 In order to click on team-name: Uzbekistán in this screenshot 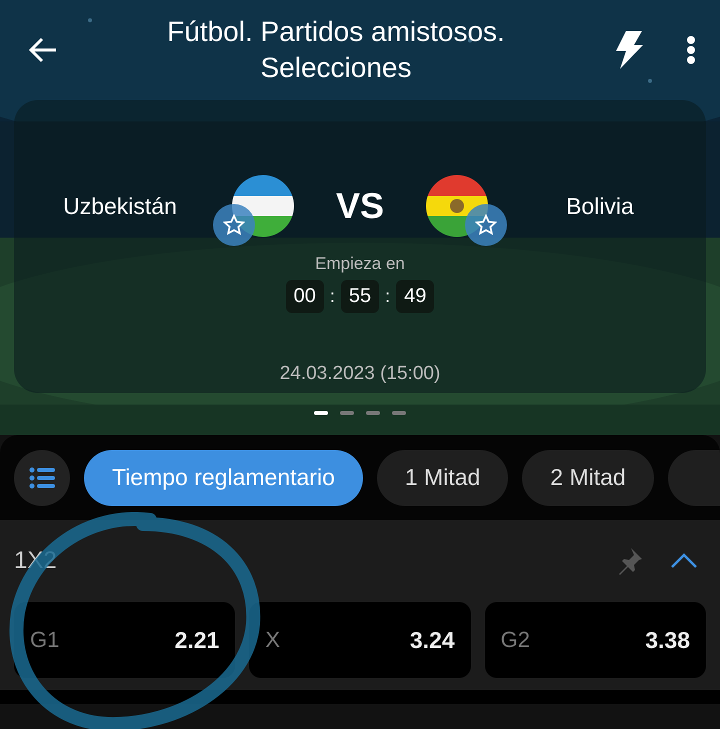, I will do `click(120, 206)`.